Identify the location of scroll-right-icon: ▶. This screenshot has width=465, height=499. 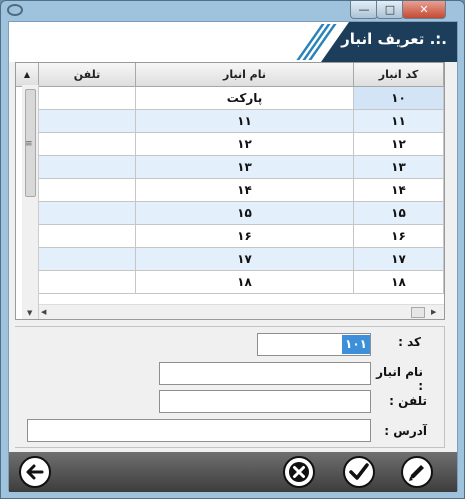
(433, 312).